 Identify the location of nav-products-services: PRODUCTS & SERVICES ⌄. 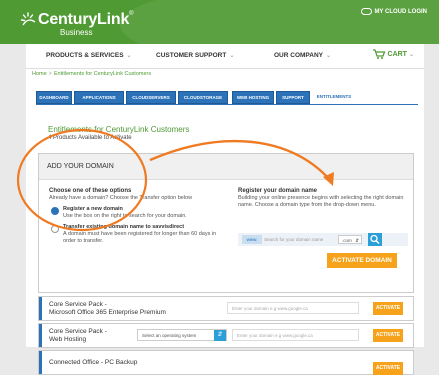
(89, 55).